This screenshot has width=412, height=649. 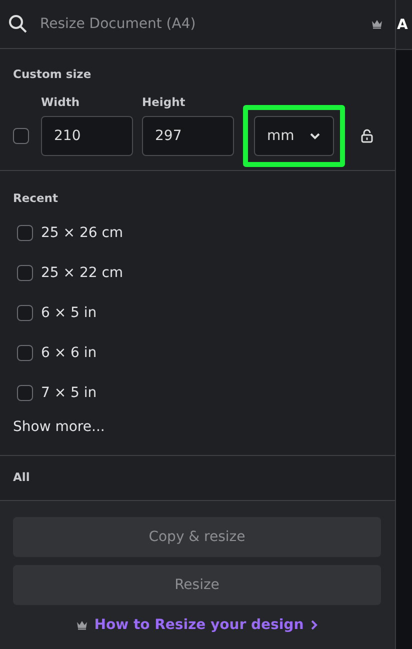 I want to click on section-title: Recent, so click(x=36, y=198).